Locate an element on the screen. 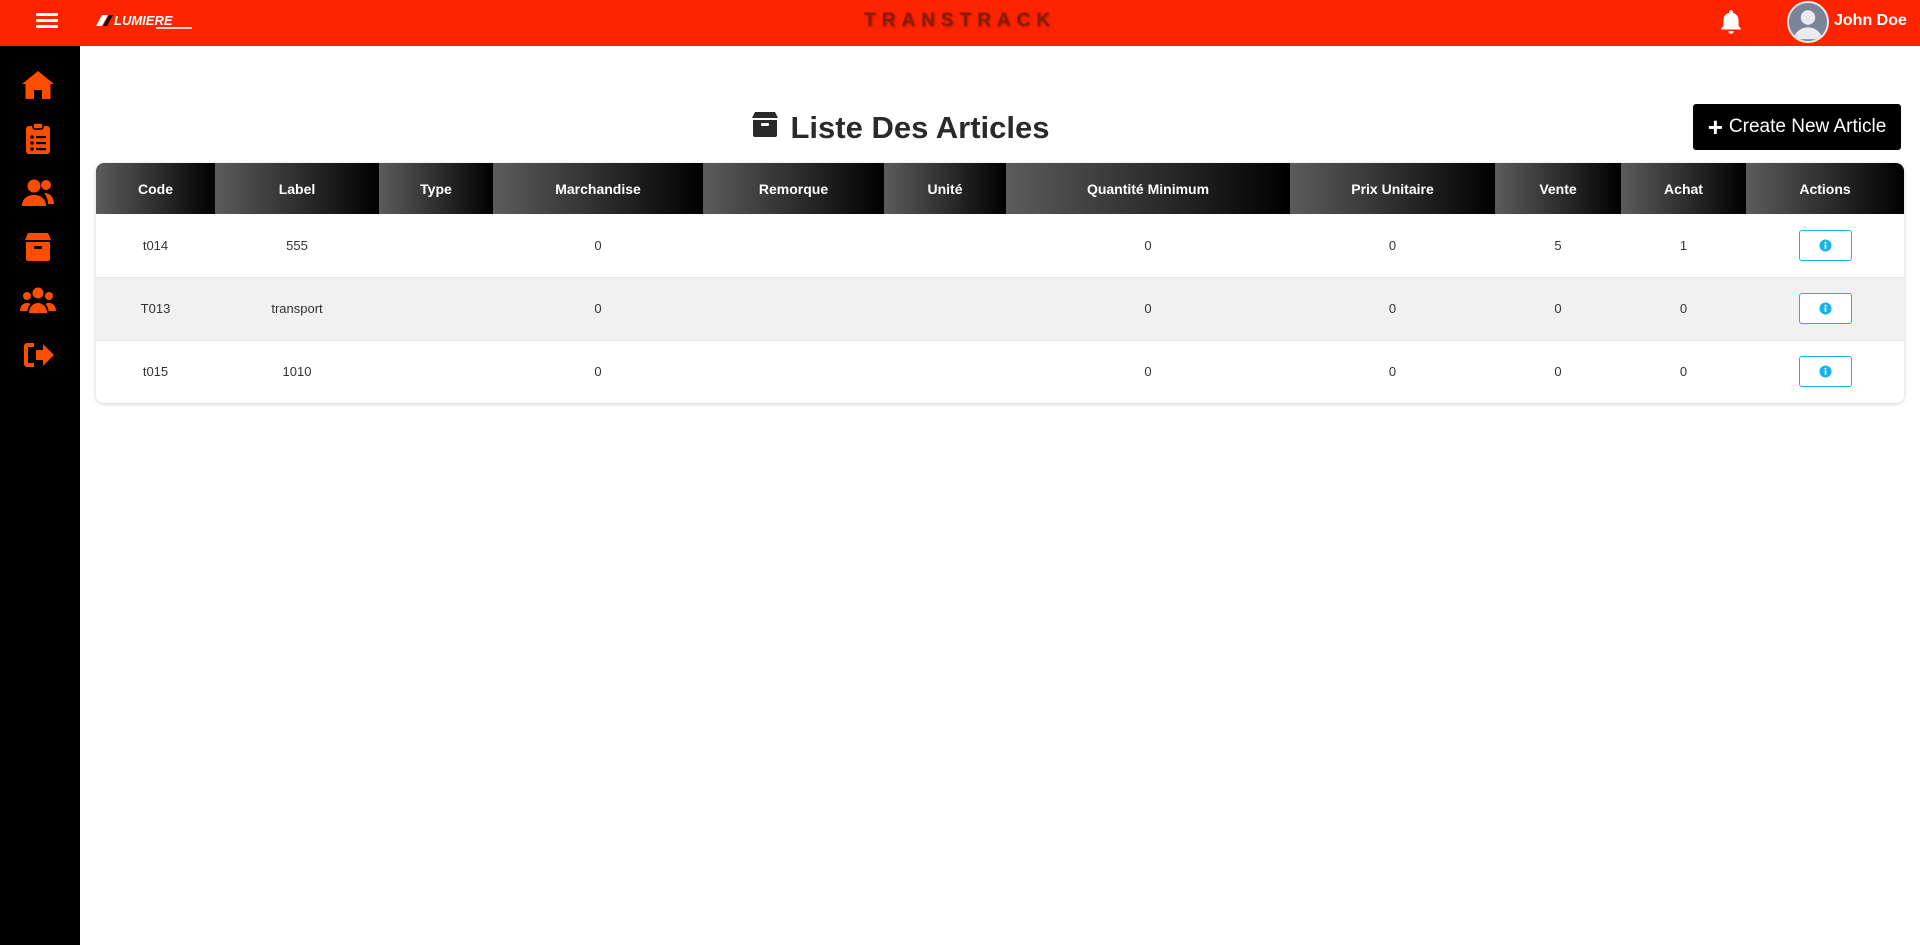  cell-code: T013 is located at coordinates (155, 309).